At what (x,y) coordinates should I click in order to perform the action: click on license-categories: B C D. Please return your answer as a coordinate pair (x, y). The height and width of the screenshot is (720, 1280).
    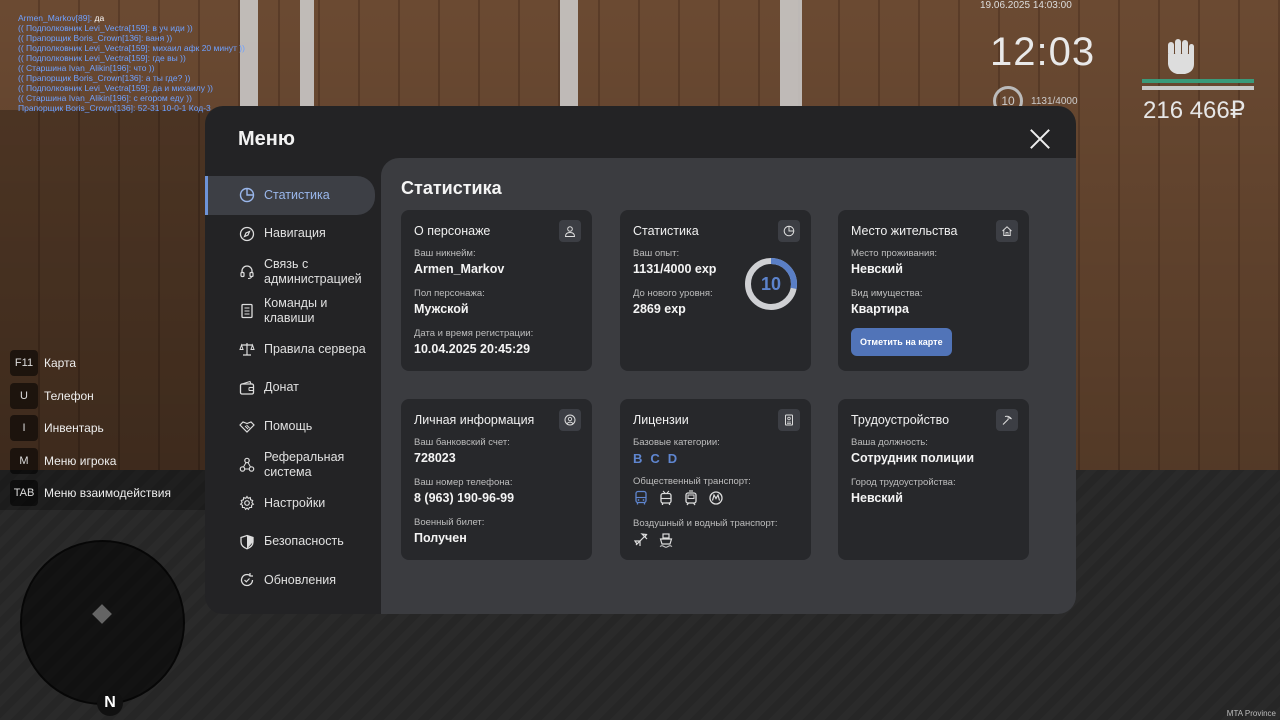
    Looking at the image, I should click on (715, 458).